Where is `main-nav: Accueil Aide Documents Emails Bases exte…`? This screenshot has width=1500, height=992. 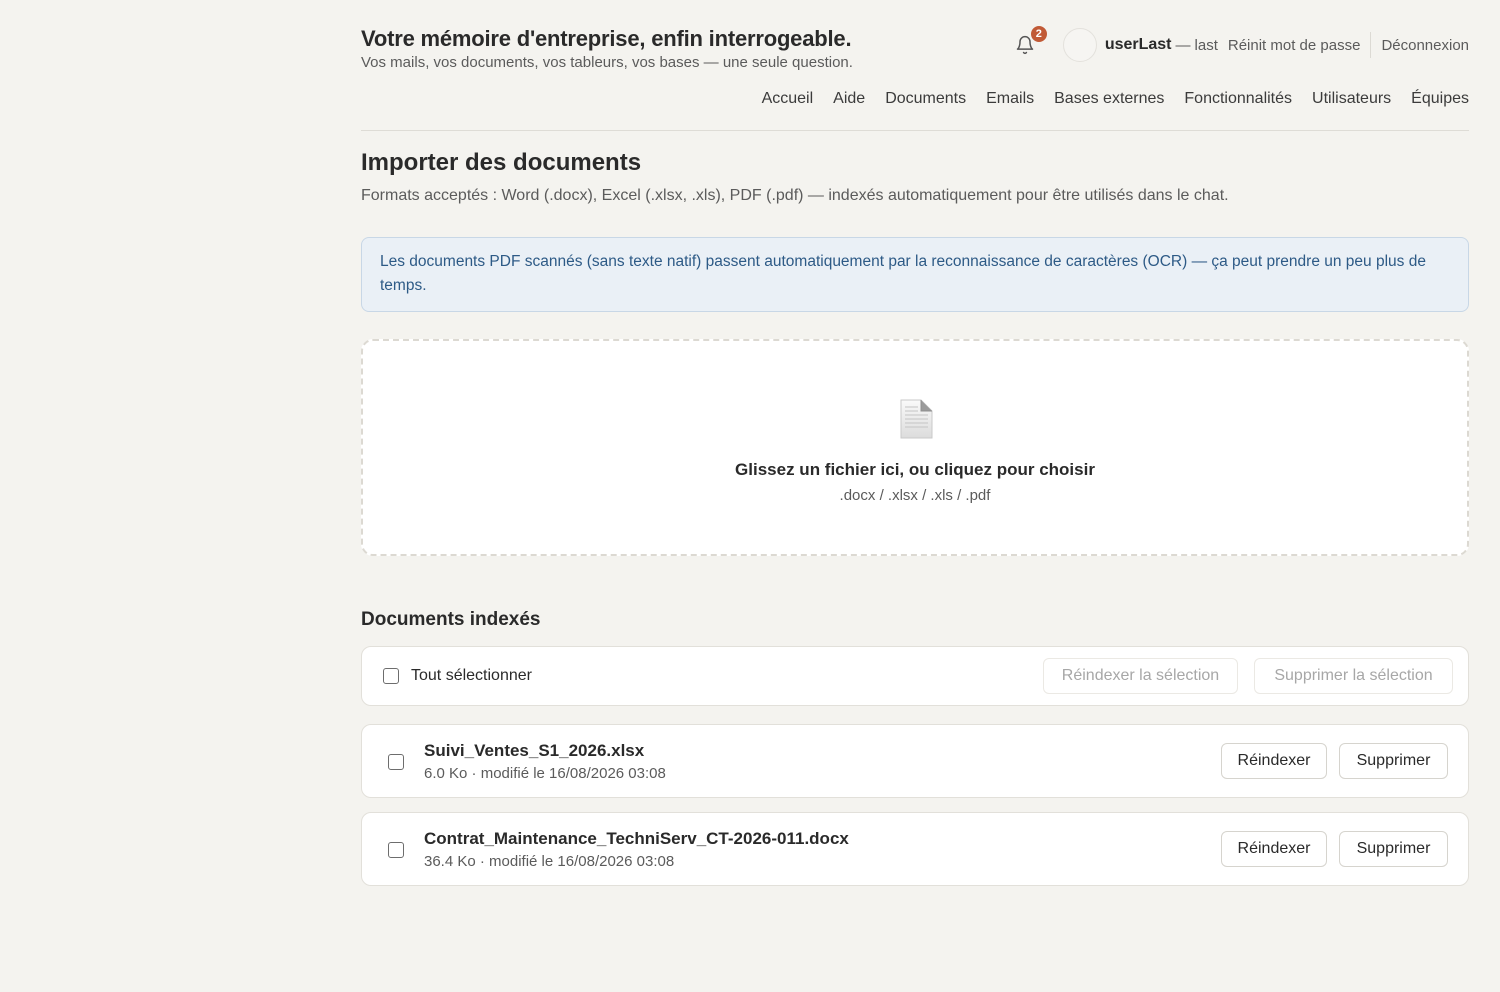
main-nav: Accueil Aide Documents Emails Bases exte… is located at coordinates (1115, 99).